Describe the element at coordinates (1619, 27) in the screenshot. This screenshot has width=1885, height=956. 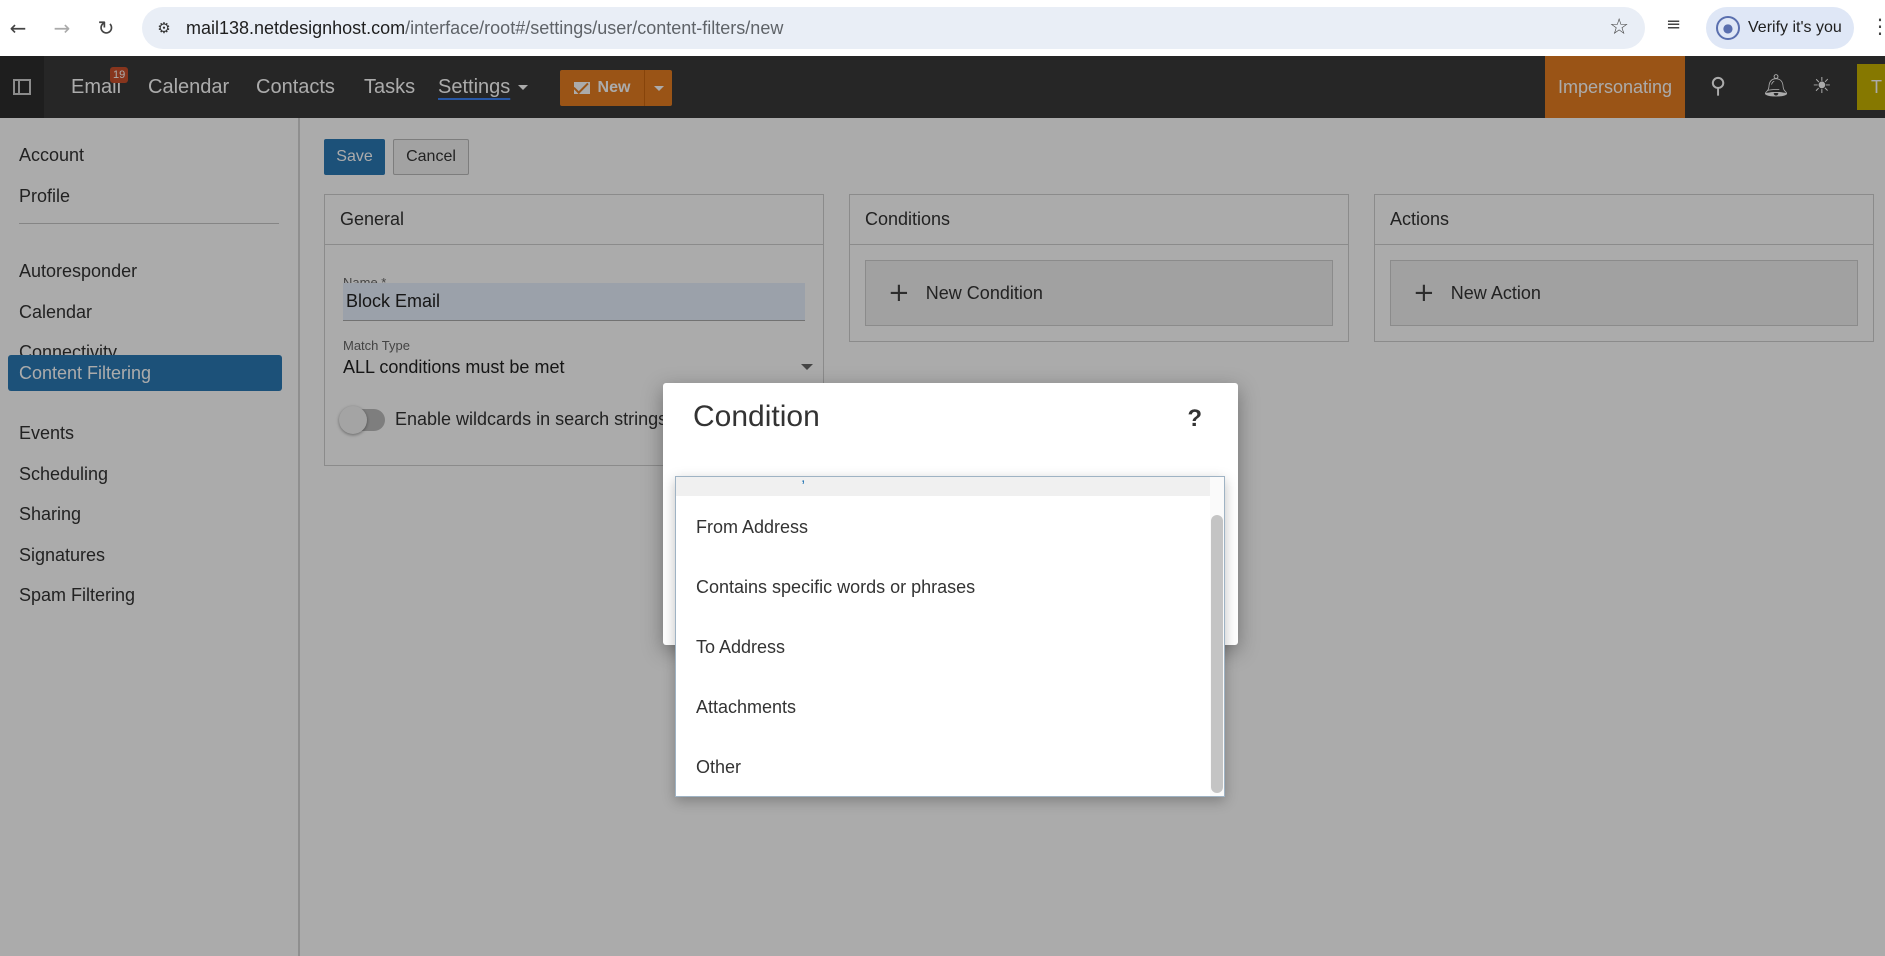
I see `bookmark-star-icon: ☆` at that location.